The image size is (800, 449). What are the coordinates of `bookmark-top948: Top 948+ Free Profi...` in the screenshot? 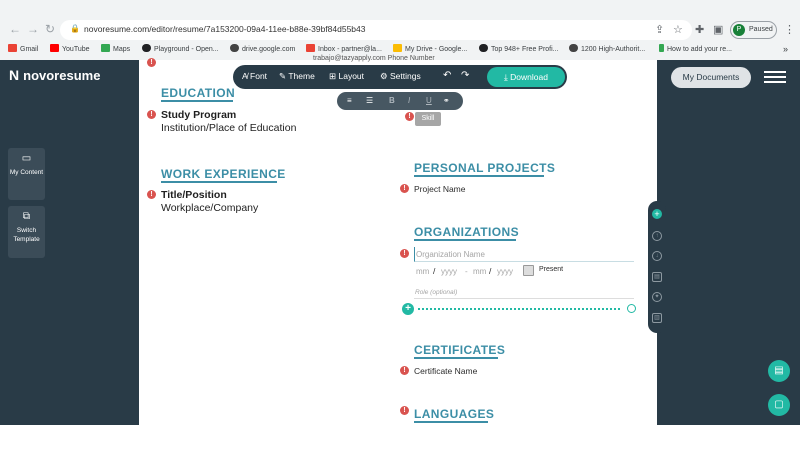 It's located at (519, 48).